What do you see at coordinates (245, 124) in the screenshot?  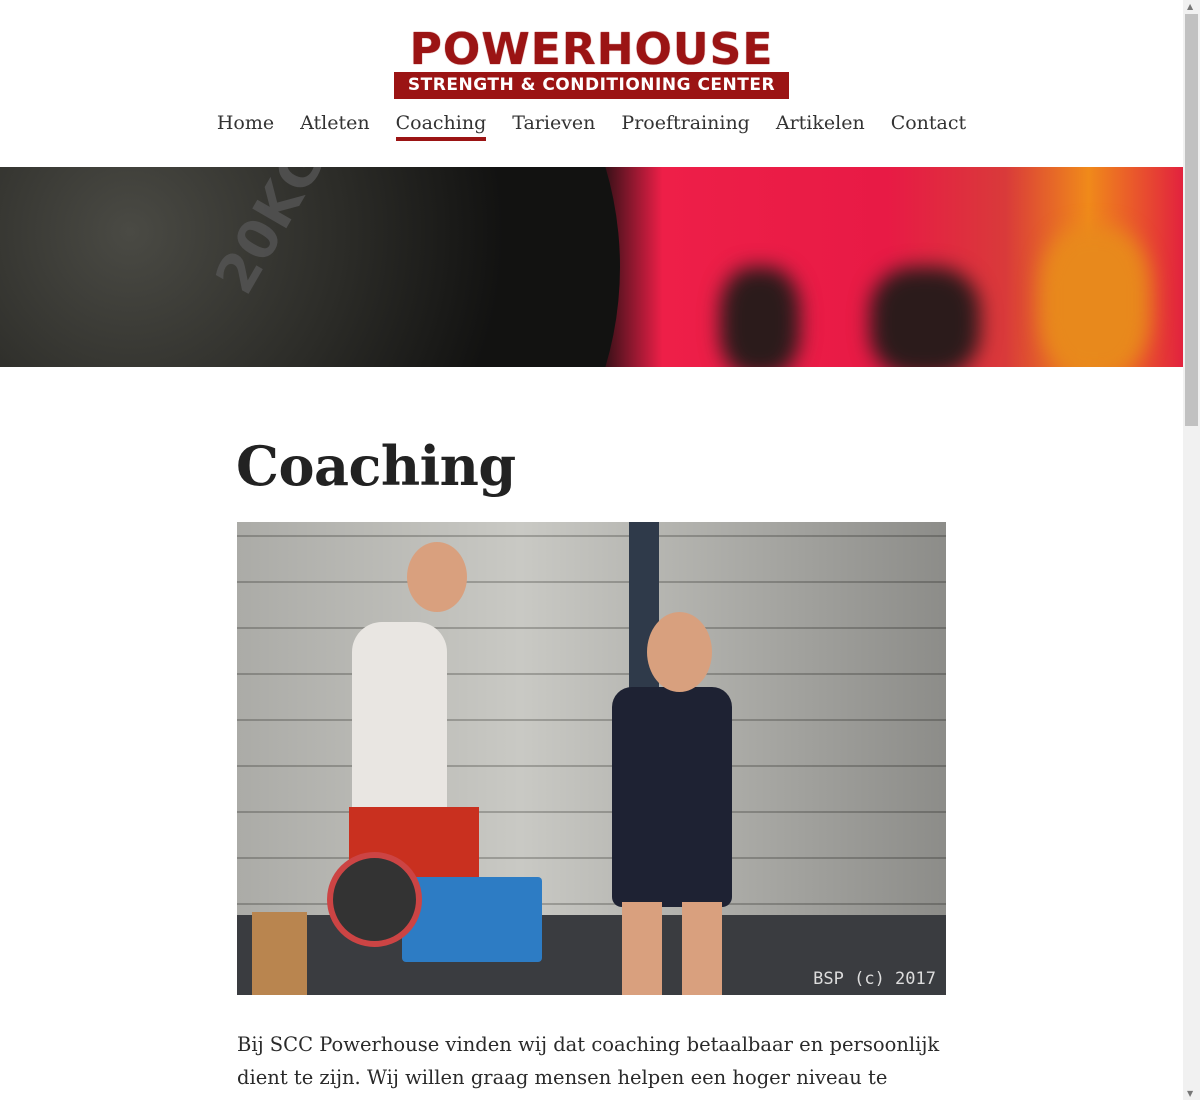 I see `nav-home: Home` at bounding box center [245, 124].